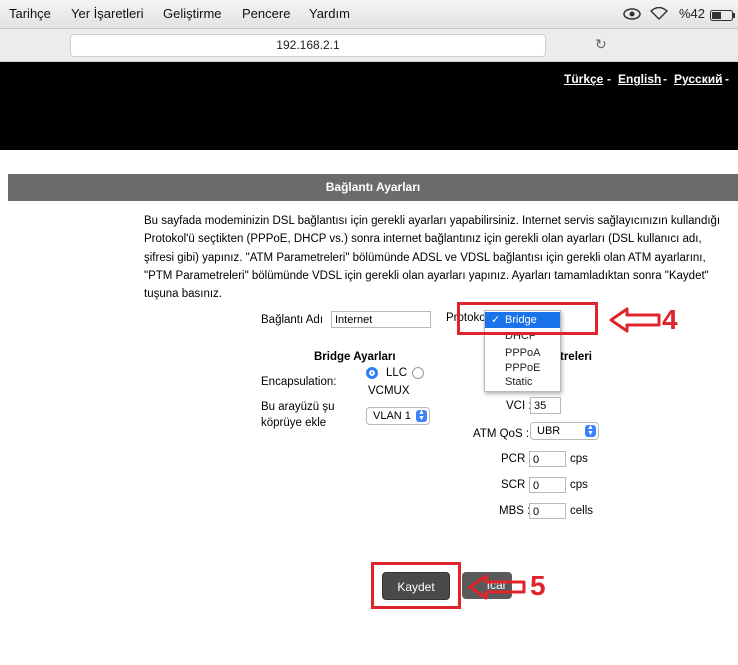 The height and width of the screenshot is (665, 738). Describe the element at coordinates (389, 391) in the screenshot. I see `encap-vcmux-label: VCMUX` at that location.